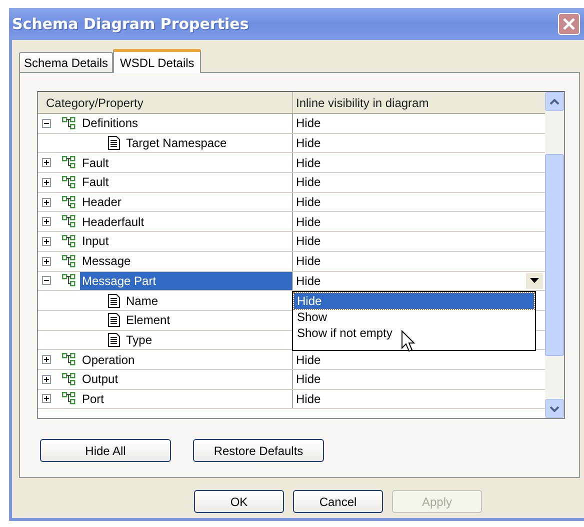  I want to click on tree-item: Headerfault, so click(113, 221).